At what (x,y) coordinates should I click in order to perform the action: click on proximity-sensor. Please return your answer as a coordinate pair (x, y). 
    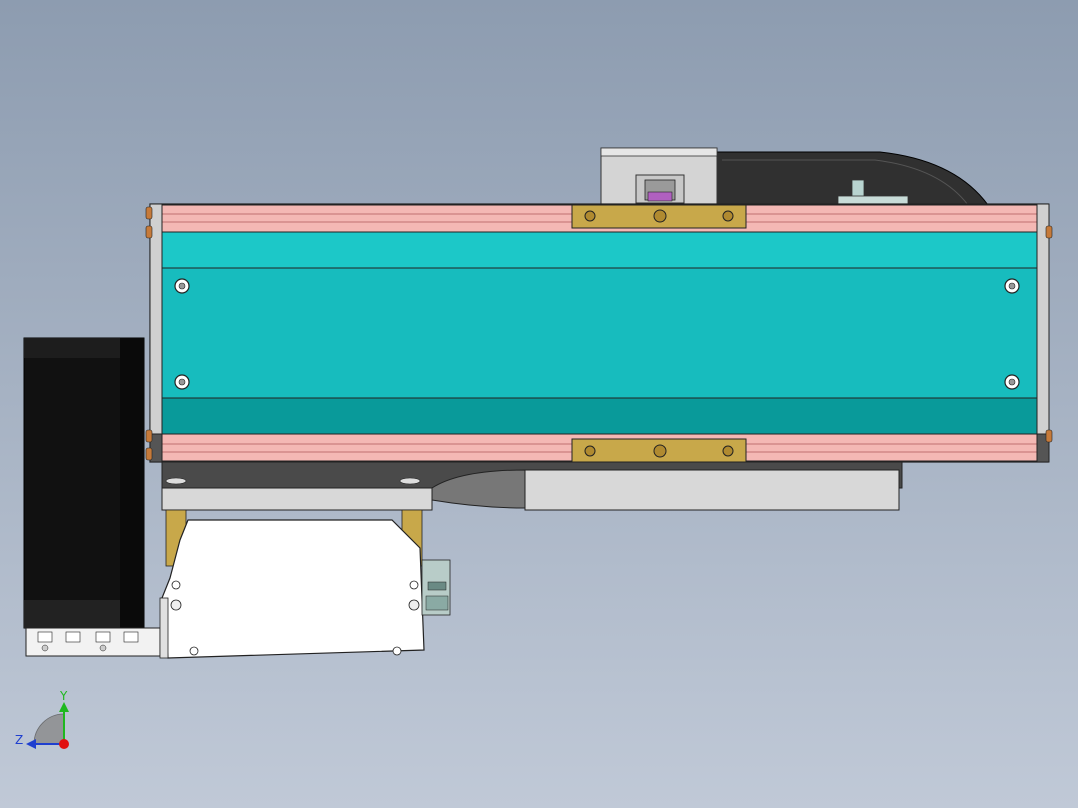
    Looking at the image, I should click on (436, 587).